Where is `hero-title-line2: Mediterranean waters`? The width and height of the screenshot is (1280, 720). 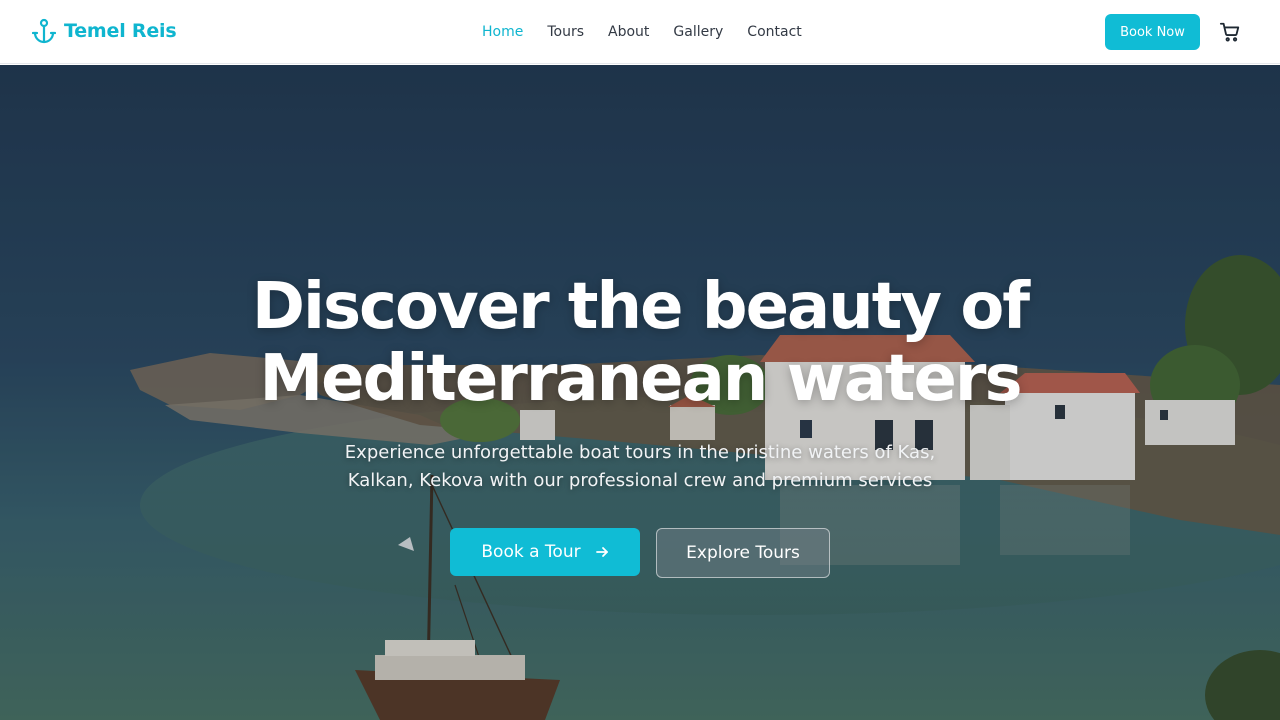 hero-title-line2: Mediterranean waters is located at coordinates (640, 379).